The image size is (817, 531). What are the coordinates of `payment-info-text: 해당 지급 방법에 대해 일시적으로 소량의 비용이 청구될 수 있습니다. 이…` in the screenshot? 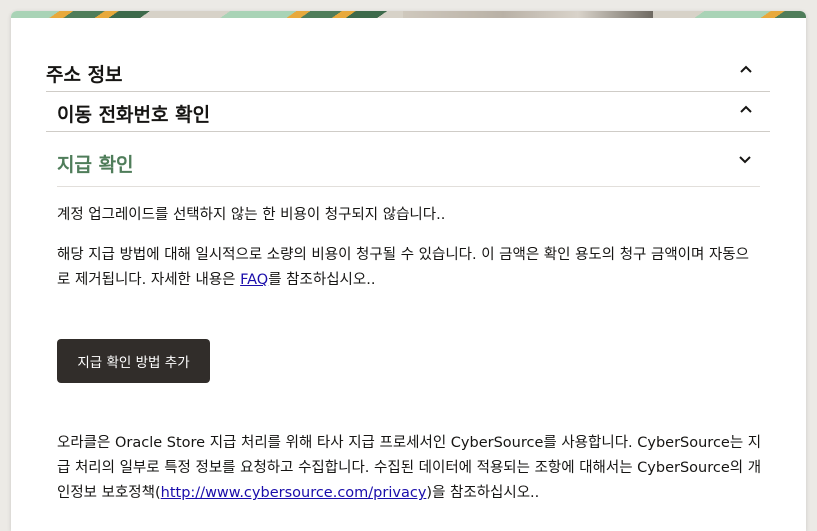 It's located at (403, 267).